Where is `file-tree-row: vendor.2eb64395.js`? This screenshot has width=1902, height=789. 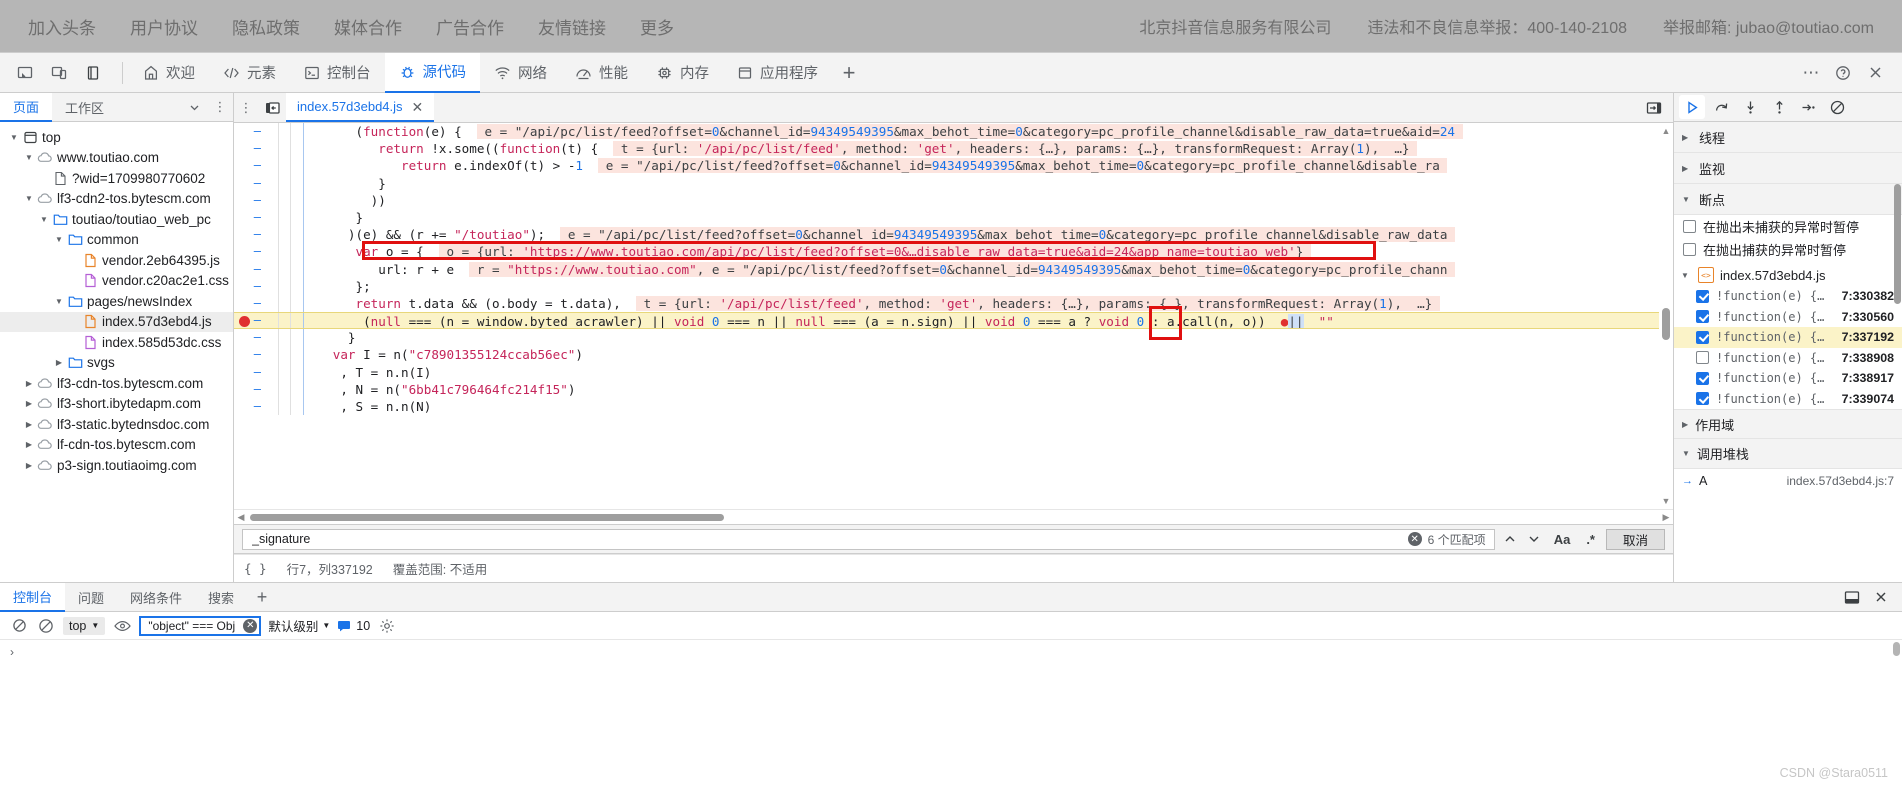
file-tree-row: vendor.2eb64395.js is located at coordinates (116, 260).